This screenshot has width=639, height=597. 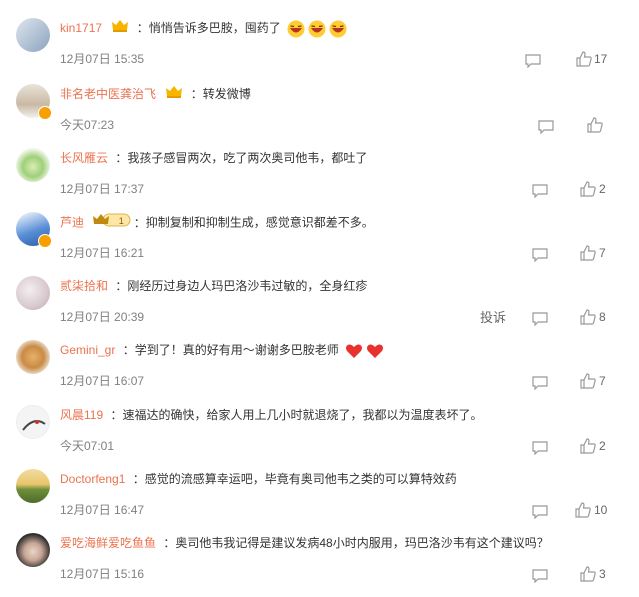 I want to click on comment-item: kin1717 ：悄悄告诉多巴胺，囤药了 12月07日 15:35 17, so click(x=319, y=46).